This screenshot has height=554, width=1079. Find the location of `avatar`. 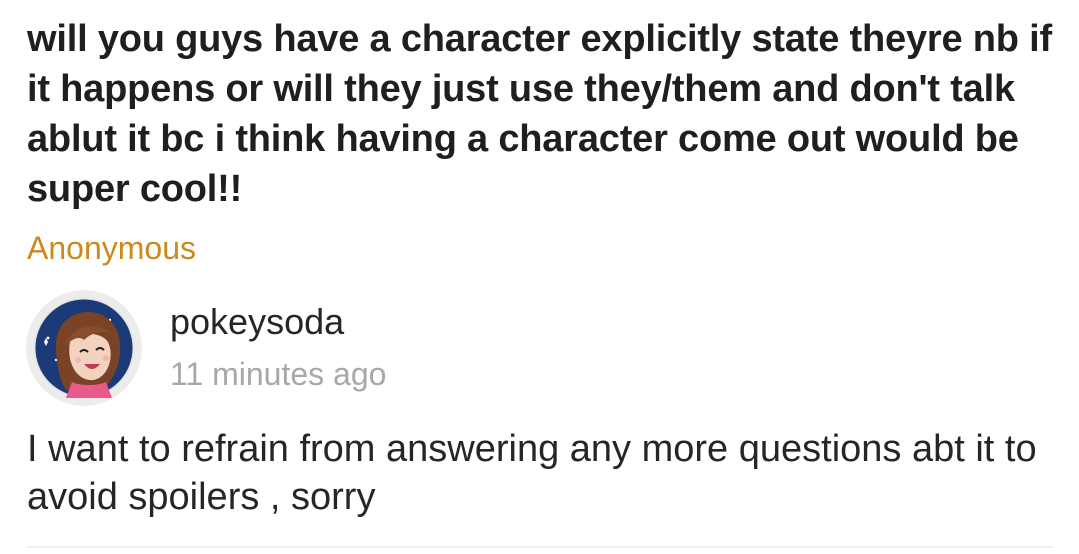

avatar is located at coordinates (84, 348).